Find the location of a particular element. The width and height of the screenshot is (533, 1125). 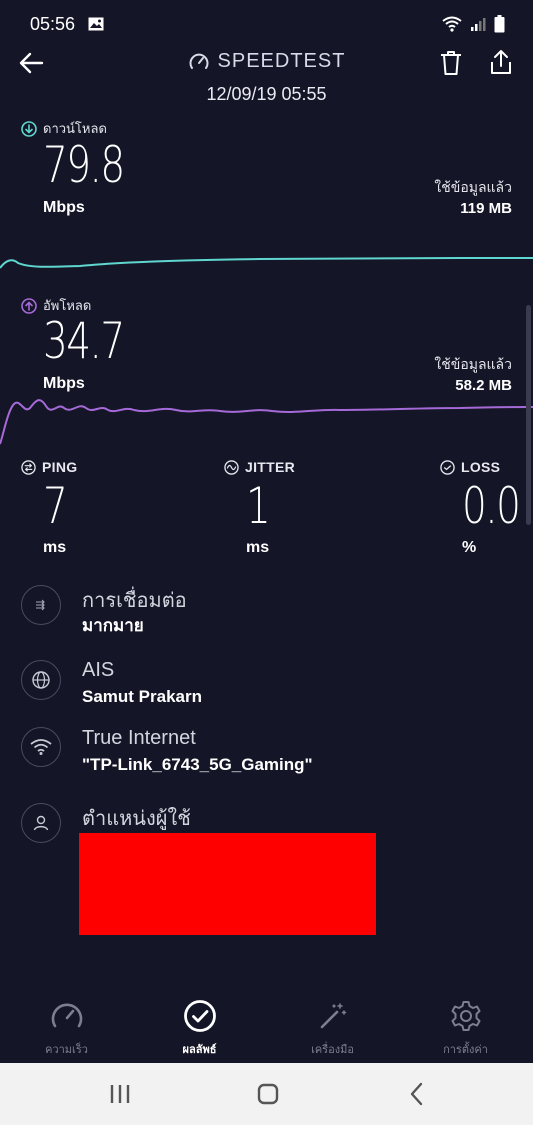

jitter-unit: ms is located at coordinates (258, 547).